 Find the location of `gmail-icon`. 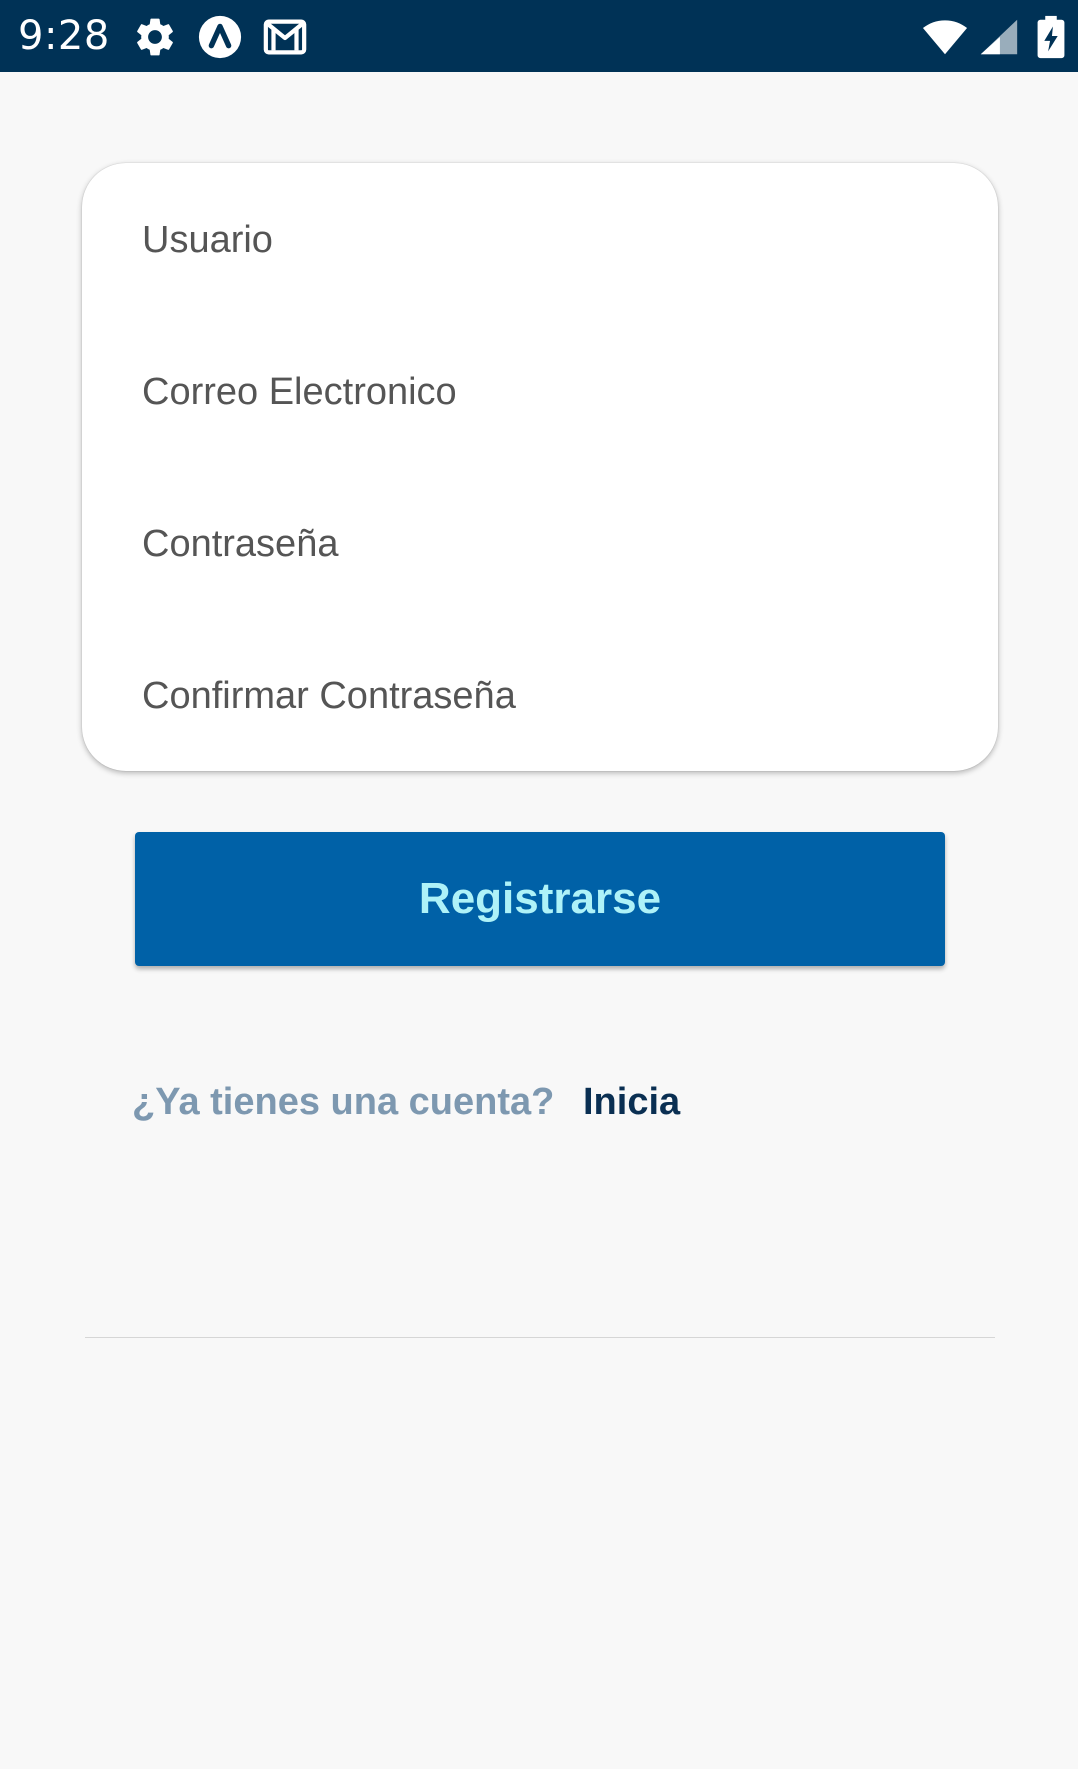

gmail-icon is located at coordinates (285, 37).